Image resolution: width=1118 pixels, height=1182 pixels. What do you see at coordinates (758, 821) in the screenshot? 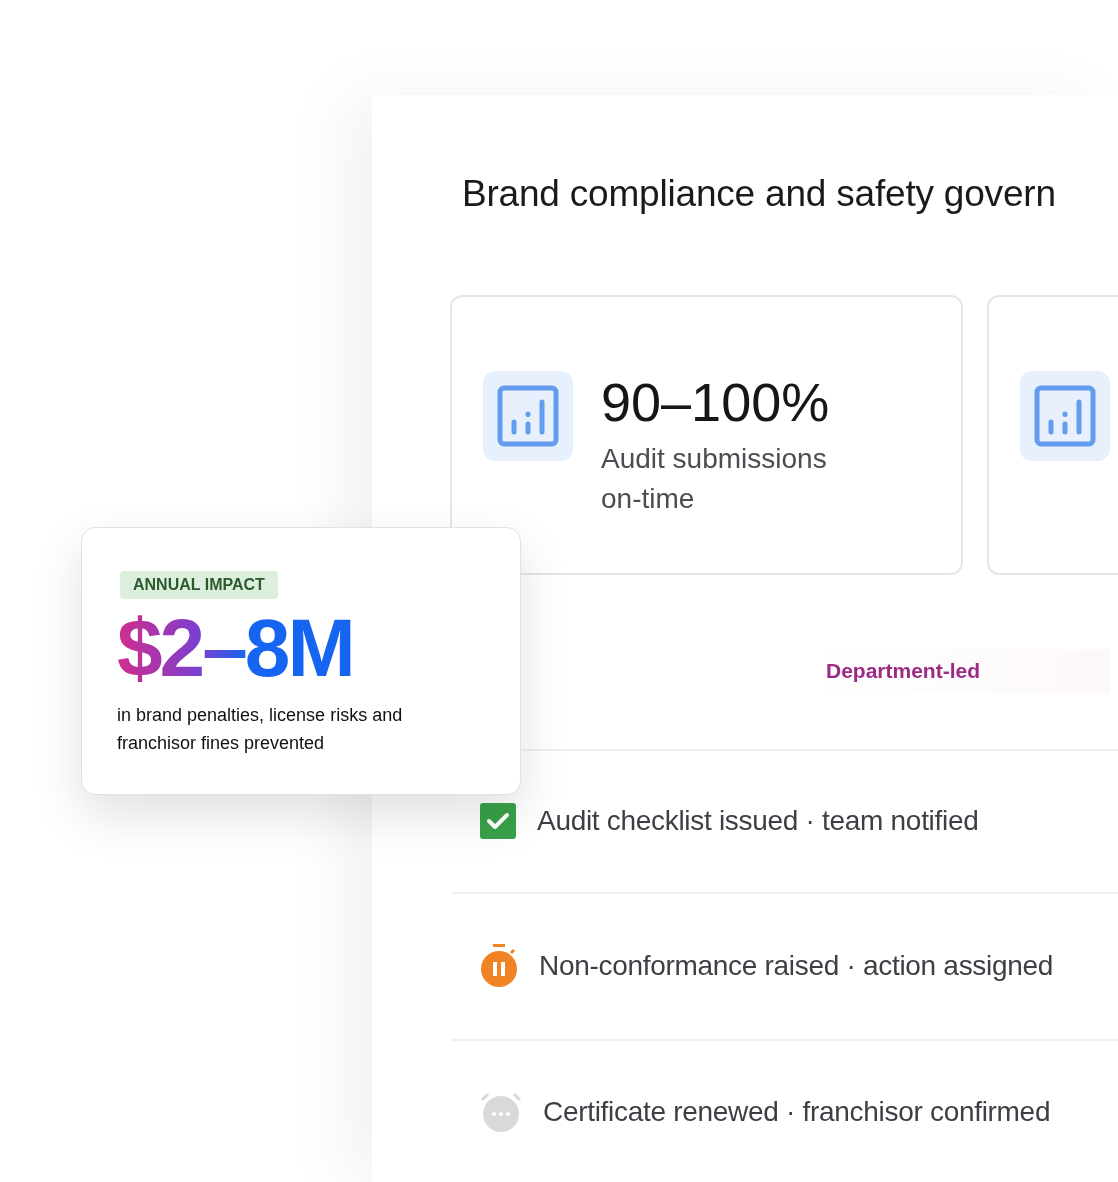
I see `status-text: Audit checklist issued · team notified` at bounding box center [758, 821].